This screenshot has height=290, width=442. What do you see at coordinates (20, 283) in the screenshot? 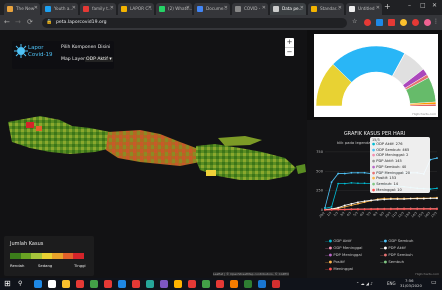
I see `search-icon: ⚲` at bounding box center [20, 283].